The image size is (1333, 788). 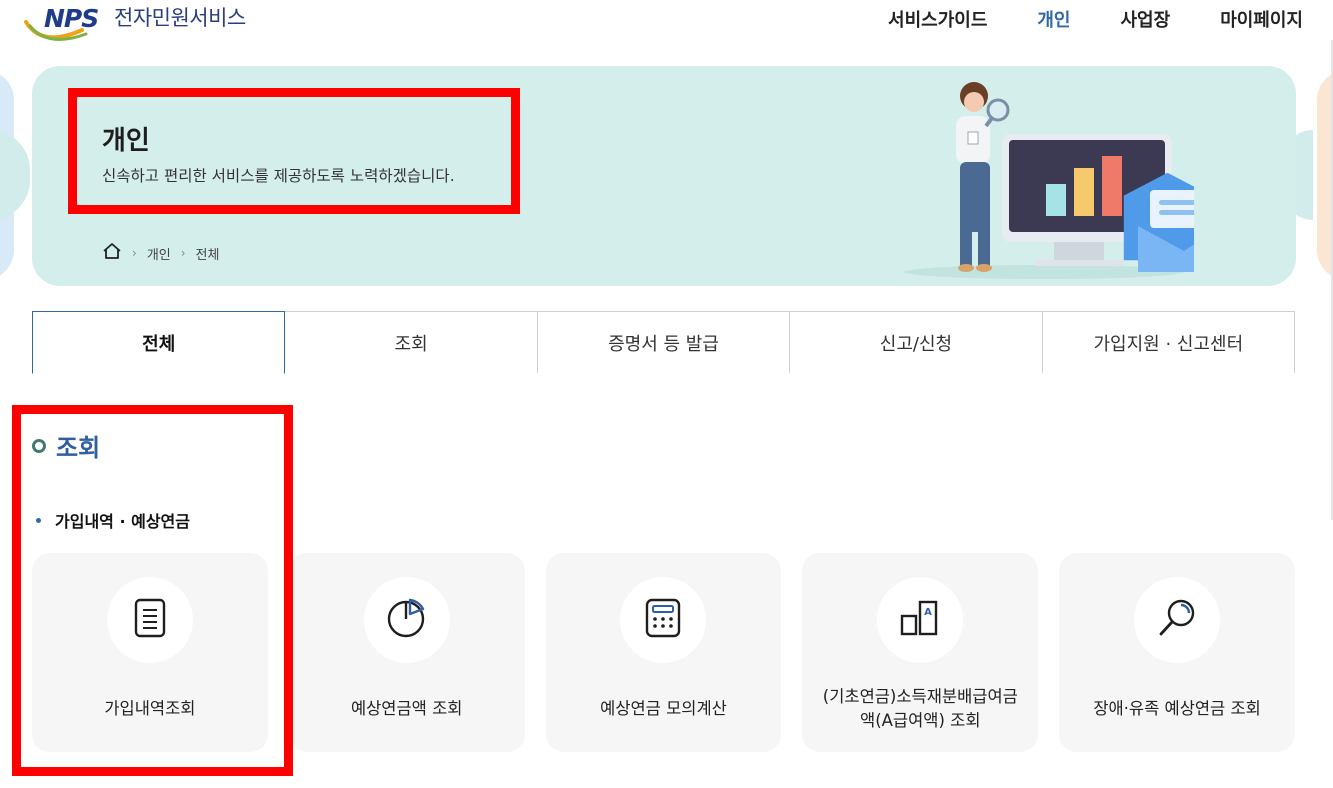 I want to click on card-label: 가입내역조회, so click(x=150, y=708).